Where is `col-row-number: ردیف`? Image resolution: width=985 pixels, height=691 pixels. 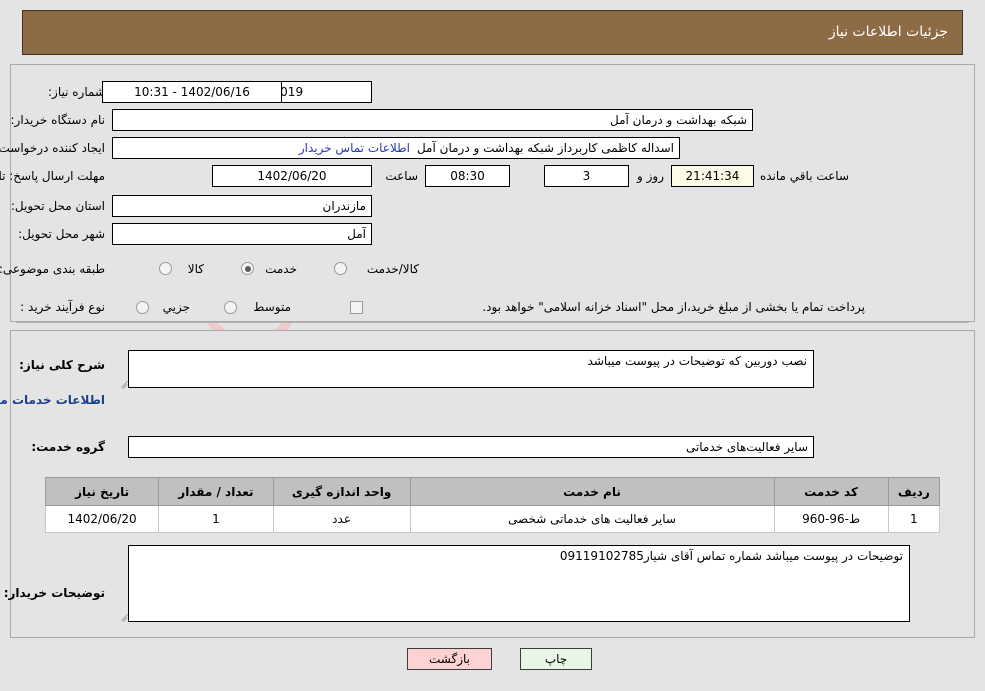 col-row-number: ردیف is located at coordinates (914, 491).